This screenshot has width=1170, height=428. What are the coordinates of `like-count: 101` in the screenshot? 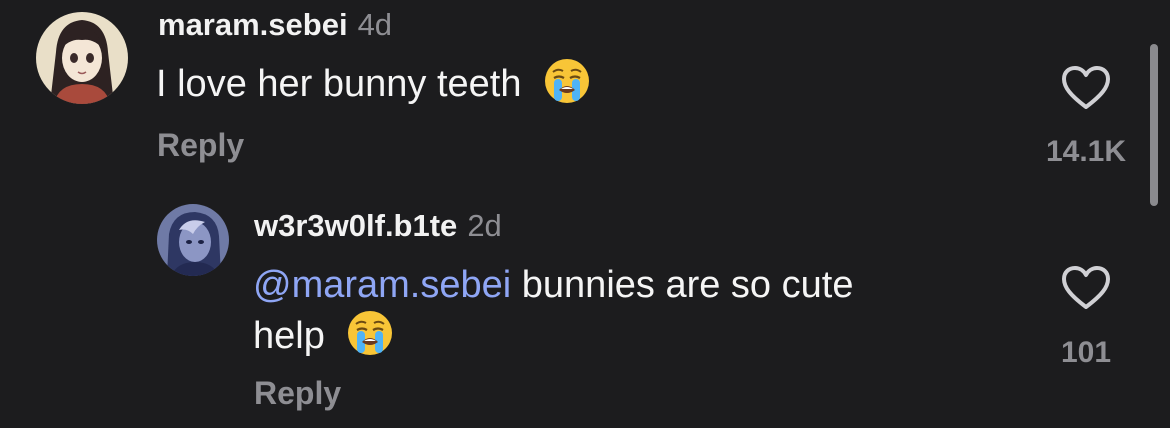 It's located at (1086, 352).